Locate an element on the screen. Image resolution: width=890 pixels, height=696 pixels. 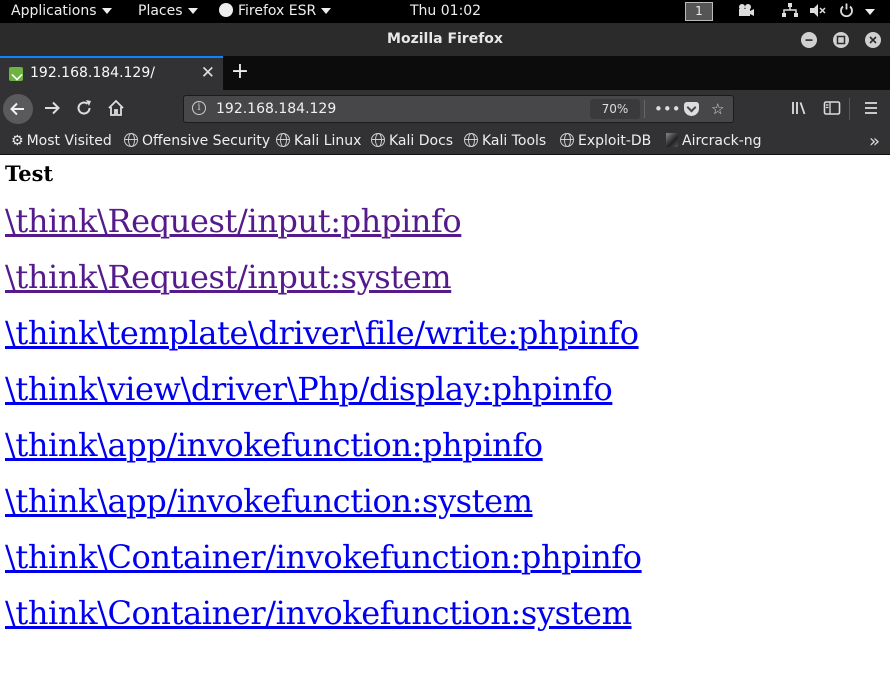
bookmark-label: Aircrack-ng is located at coordinates (722, 141).